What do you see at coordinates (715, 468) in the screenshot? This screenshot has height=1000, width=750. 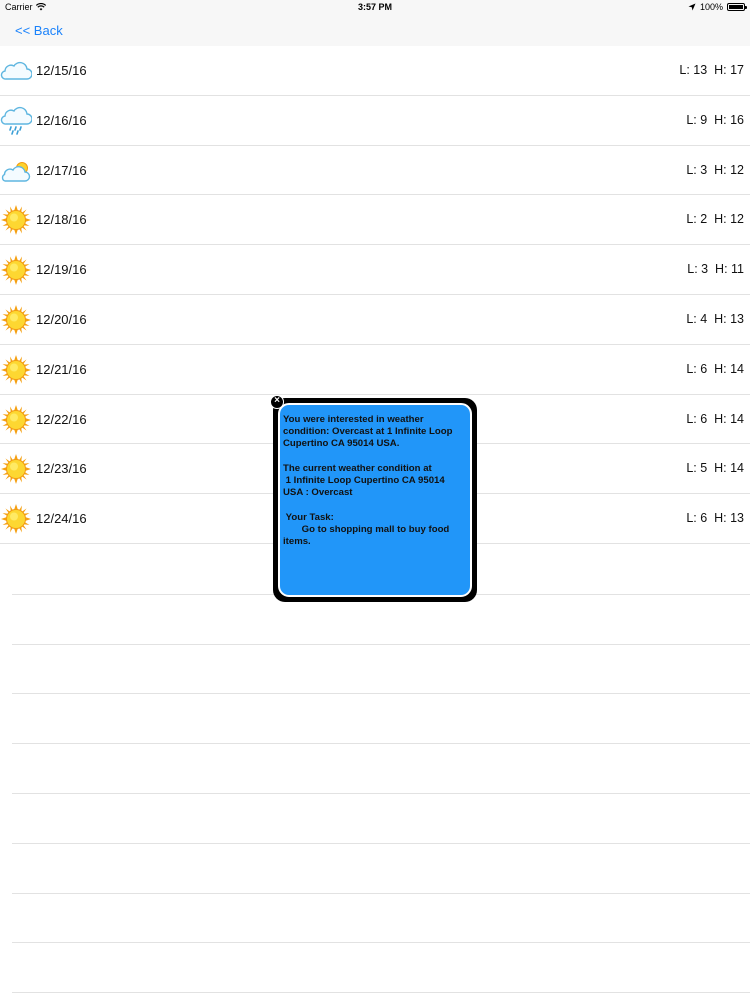 I see `forecast-temperatures: L: 5 H: 14` at bounding box center [715, 468].